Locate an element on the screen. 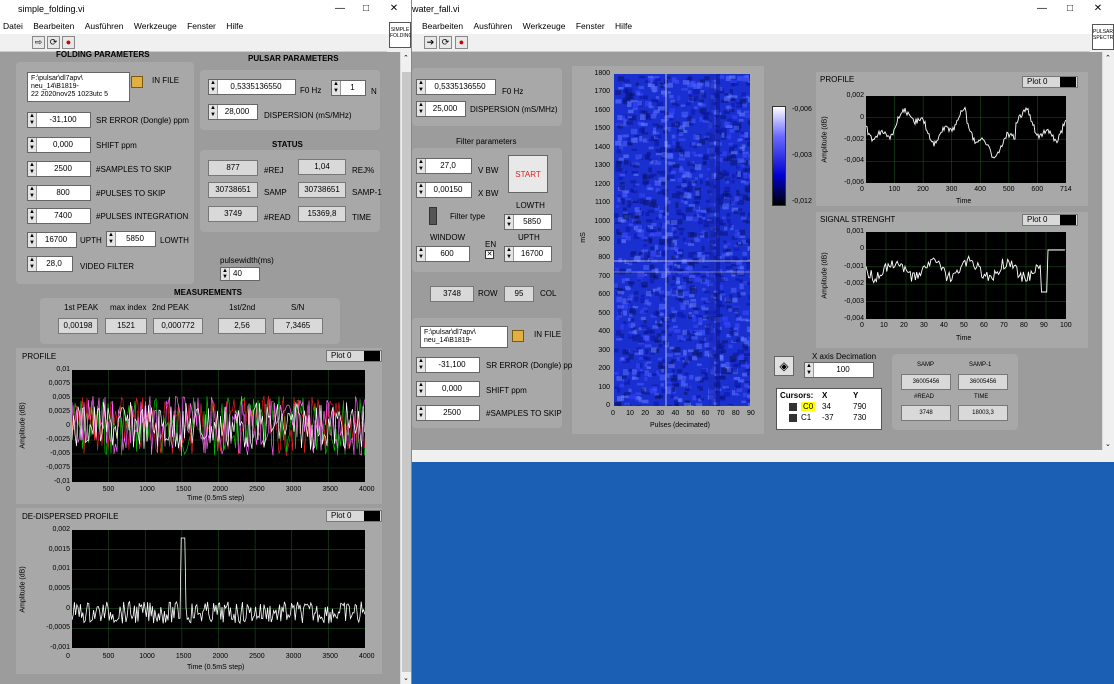  waterfall-x-tick: 90 is located at coordinates (751, 413).